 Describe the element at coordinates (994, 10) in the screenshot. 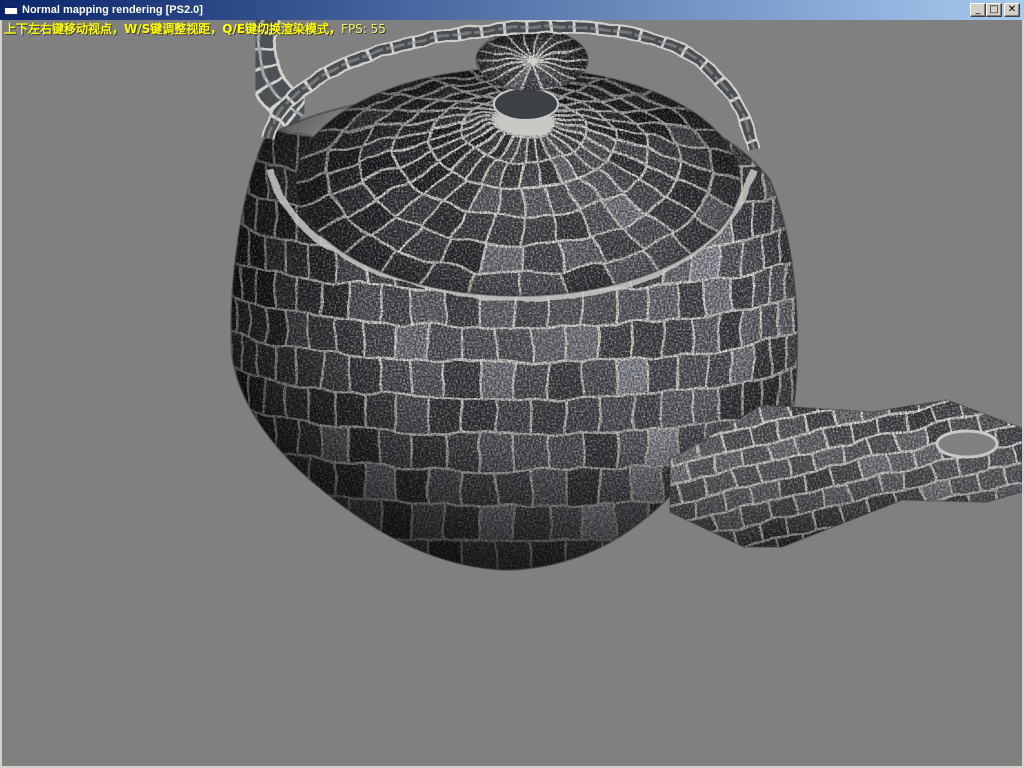

I see `maximize-button: □` at that location.